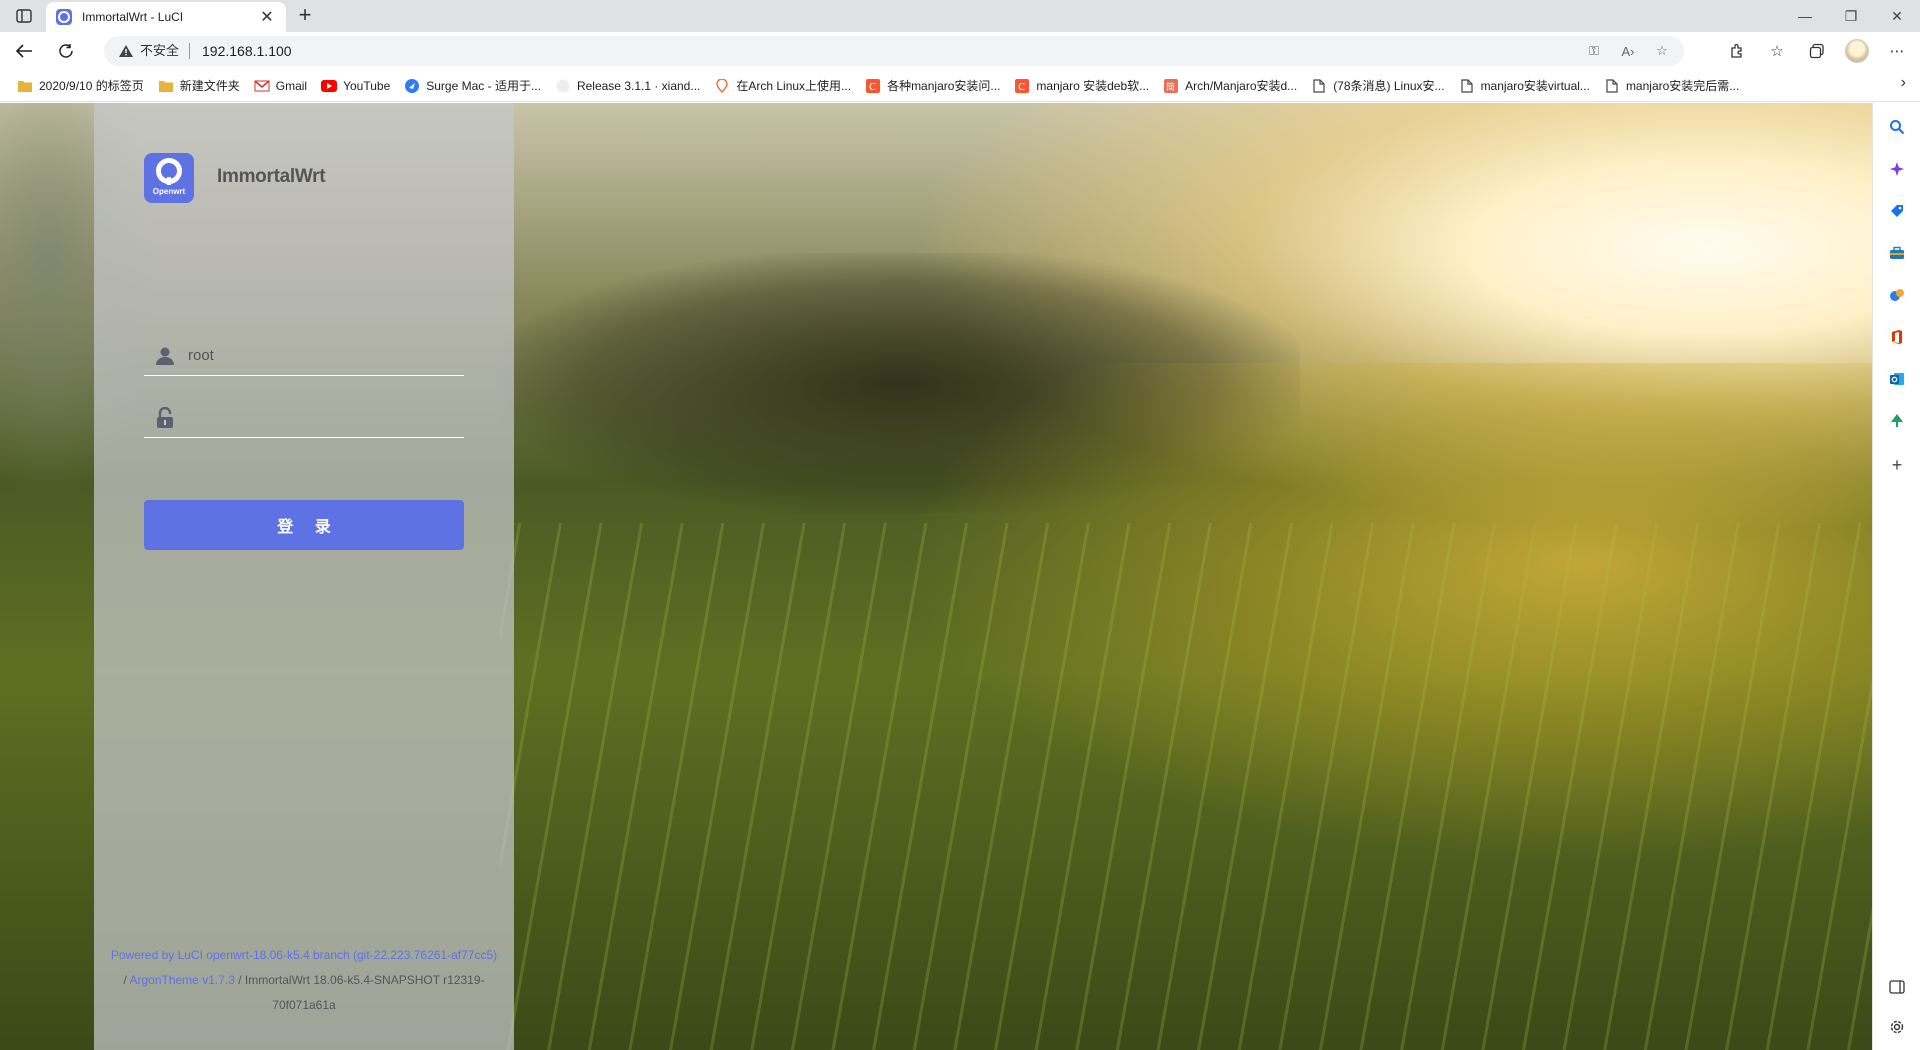 Image resolution: width=1920 pixels, height=1050 pixels. What do you see at coordinates (1662, 51) in the screenshot?
I see `add-favorite-icon: ☆` at bounding box center [1662, 51].